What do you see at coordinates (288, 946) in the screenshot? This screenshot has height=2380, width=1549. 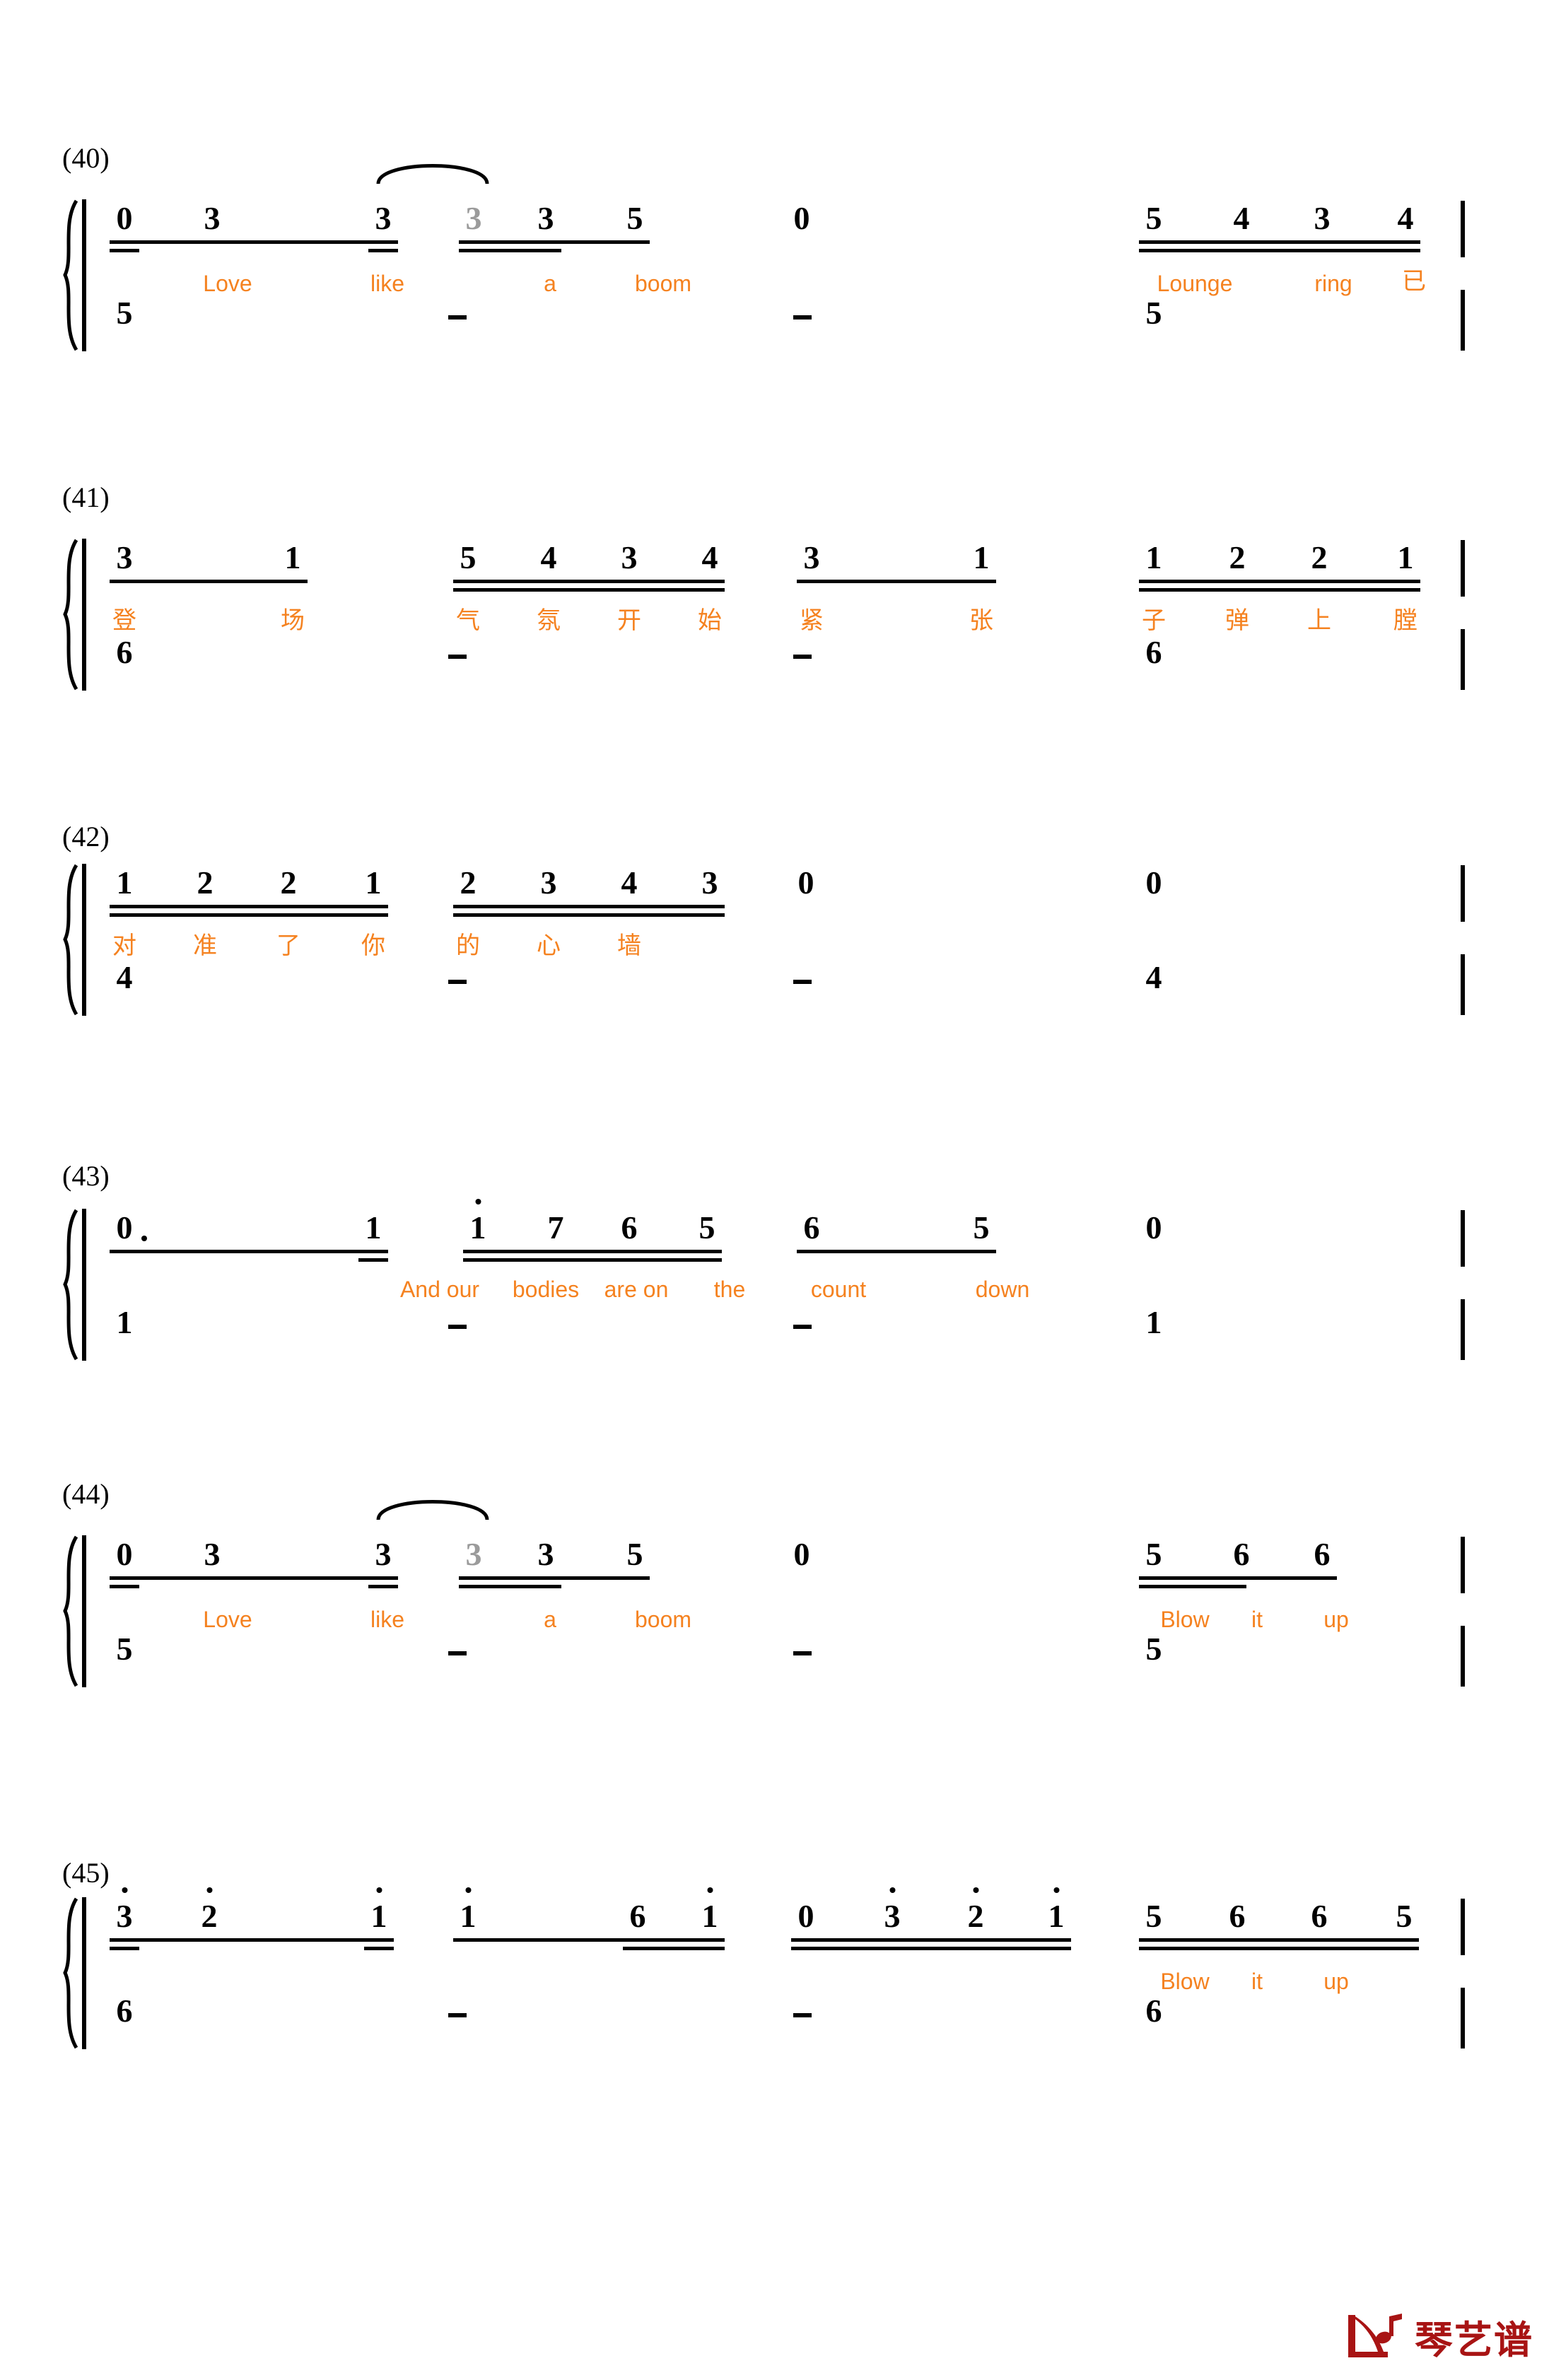 I see `lyric: 了` at bounding box center [288, 946].